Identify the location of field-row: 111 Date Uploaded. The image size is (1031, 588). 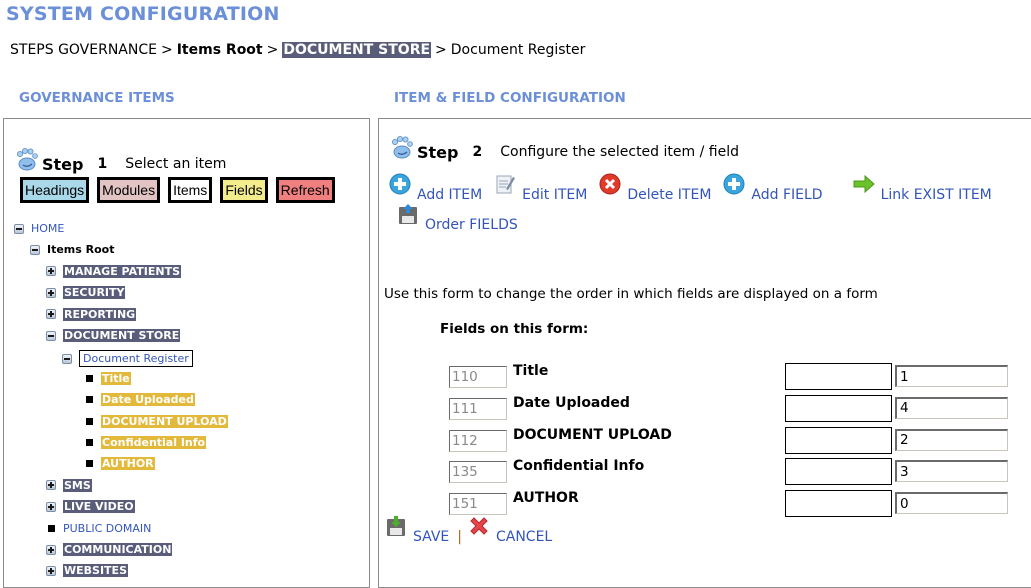
(705, 408).